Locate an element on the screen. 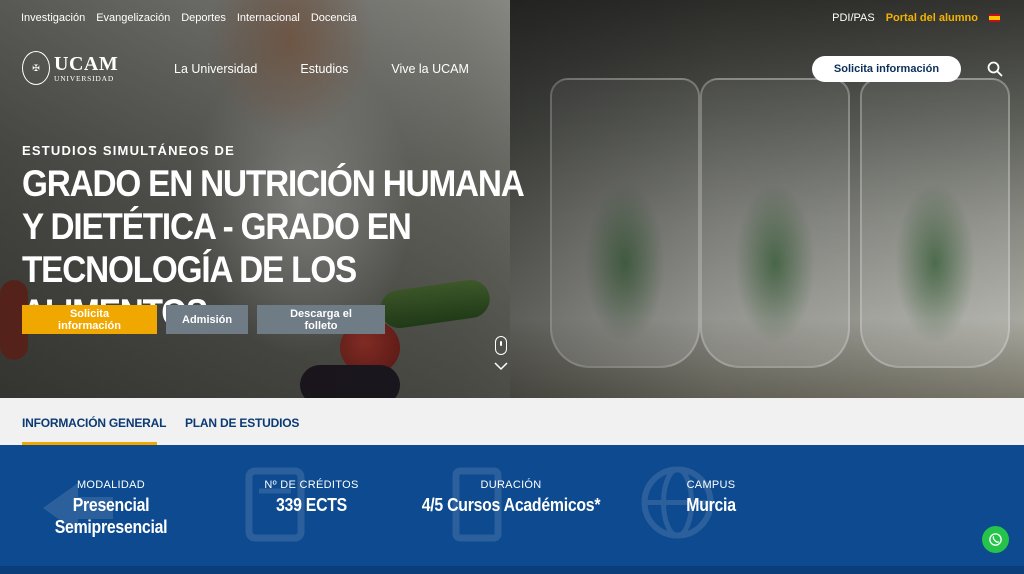 Image resolution: width=1024 pixels, height=574 pixels. whatsapp-button is located at coordinates (995, 539).